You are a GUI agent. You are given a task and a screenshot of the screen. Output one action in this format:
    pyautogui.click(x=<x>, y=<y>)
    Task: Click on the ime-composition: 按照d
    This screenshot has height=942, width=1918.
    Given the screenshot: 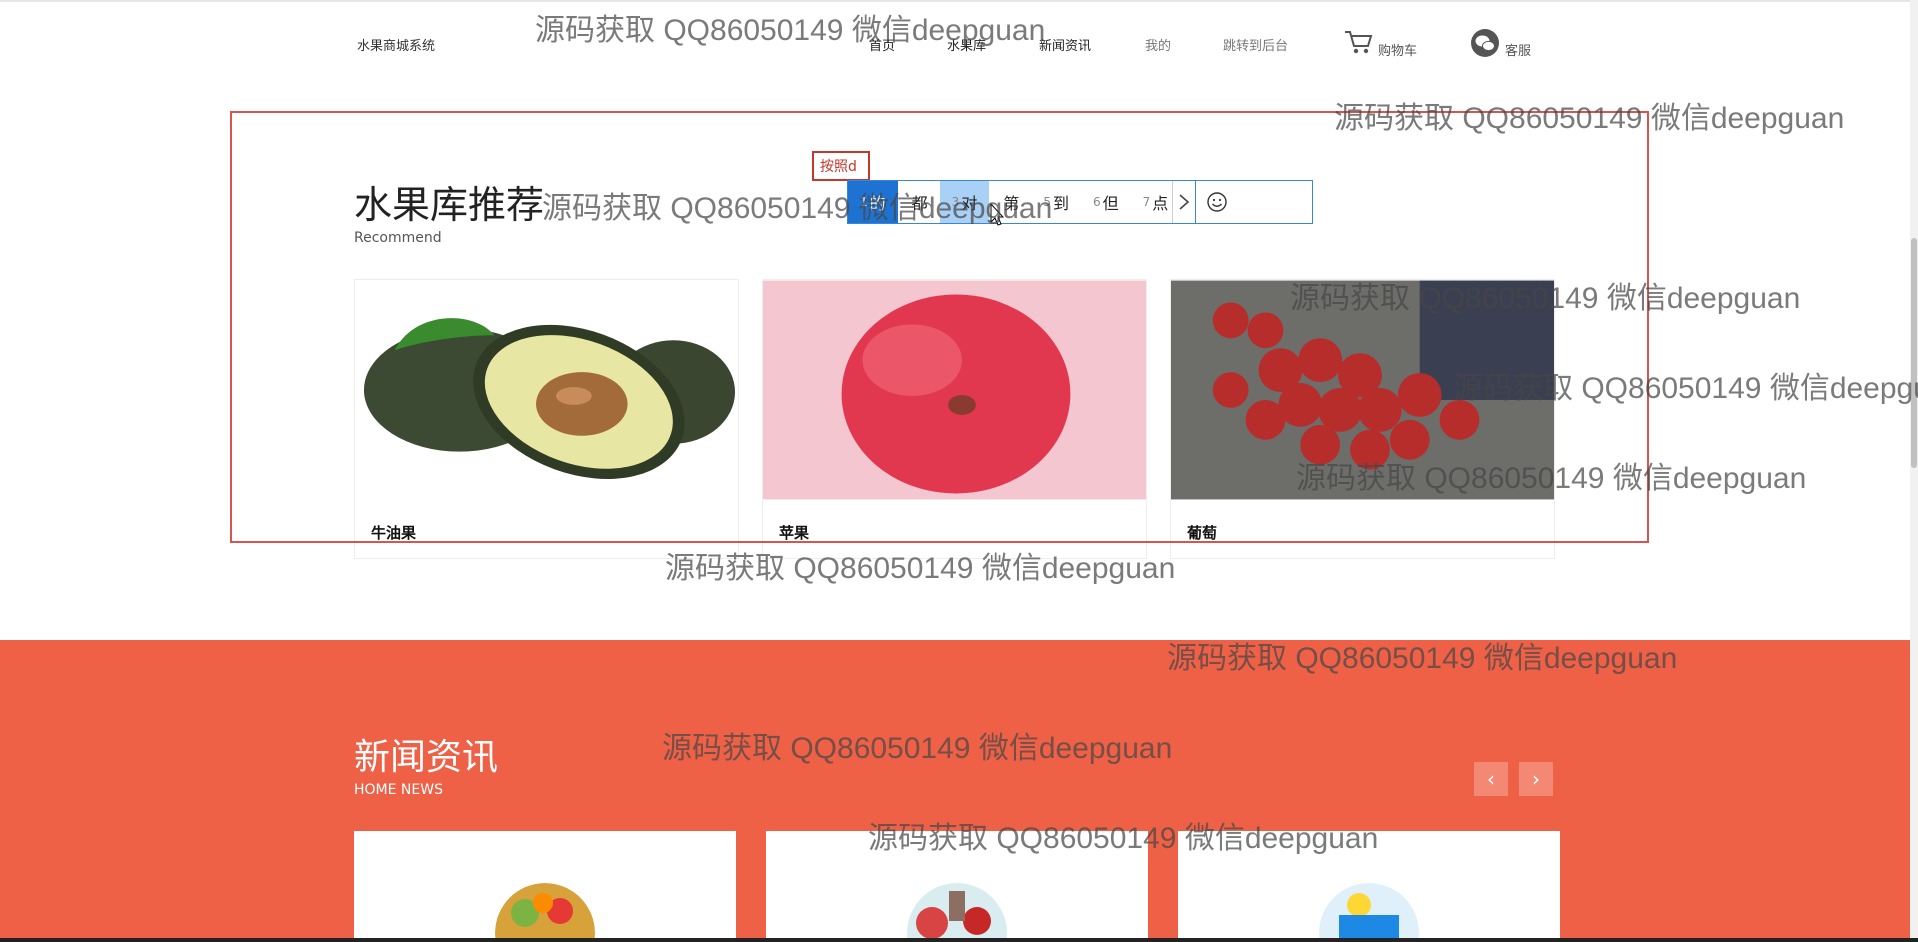 What is the action you would take?
    pyautogui.click(x=841, y=166)
    